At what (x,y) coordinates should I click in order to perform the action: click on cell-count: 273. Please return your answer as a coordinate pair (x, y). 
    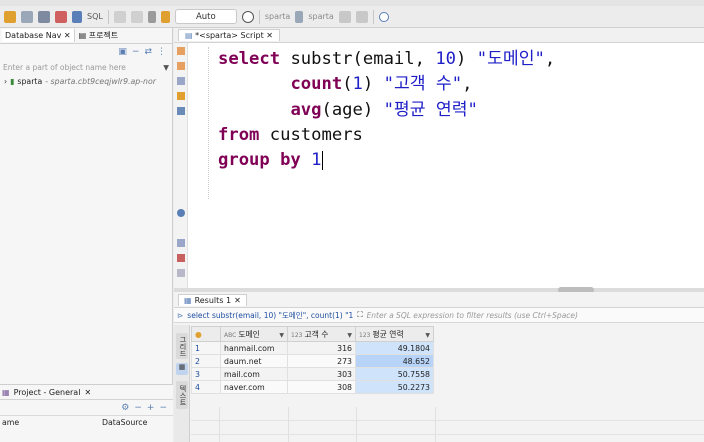
    Looking at the image, I should click on (321, 361).